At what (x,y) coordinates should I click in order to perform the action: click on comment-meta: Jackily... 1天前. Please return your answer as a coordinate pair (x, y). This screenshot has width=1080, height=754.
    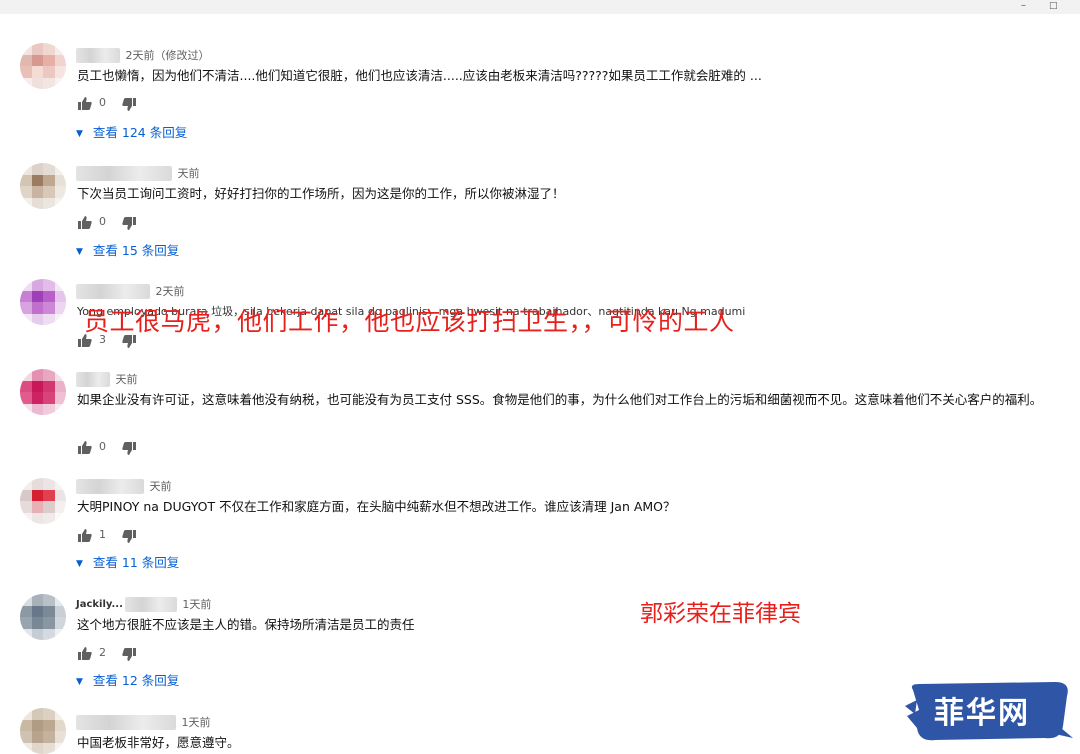
    Looking at the image, I should click on (143, 604).